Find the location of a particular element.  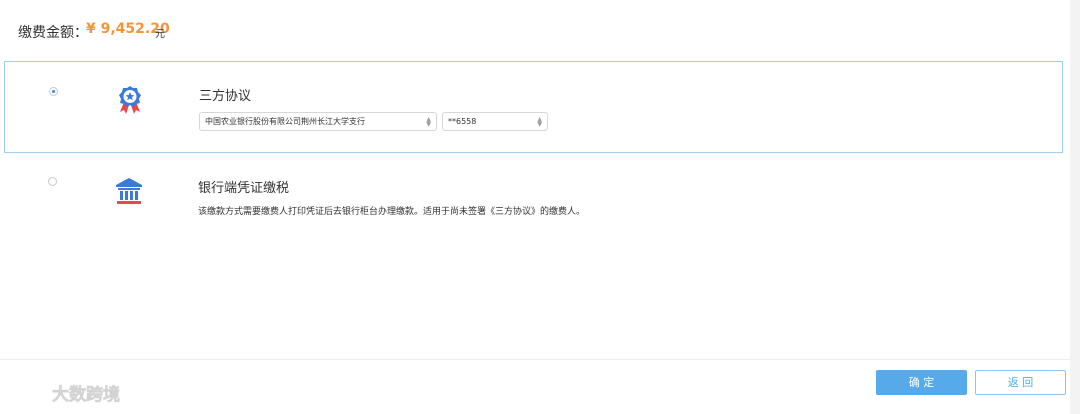

account-select: **6558 ▲ ▼ is located at coordinates (495, 121).